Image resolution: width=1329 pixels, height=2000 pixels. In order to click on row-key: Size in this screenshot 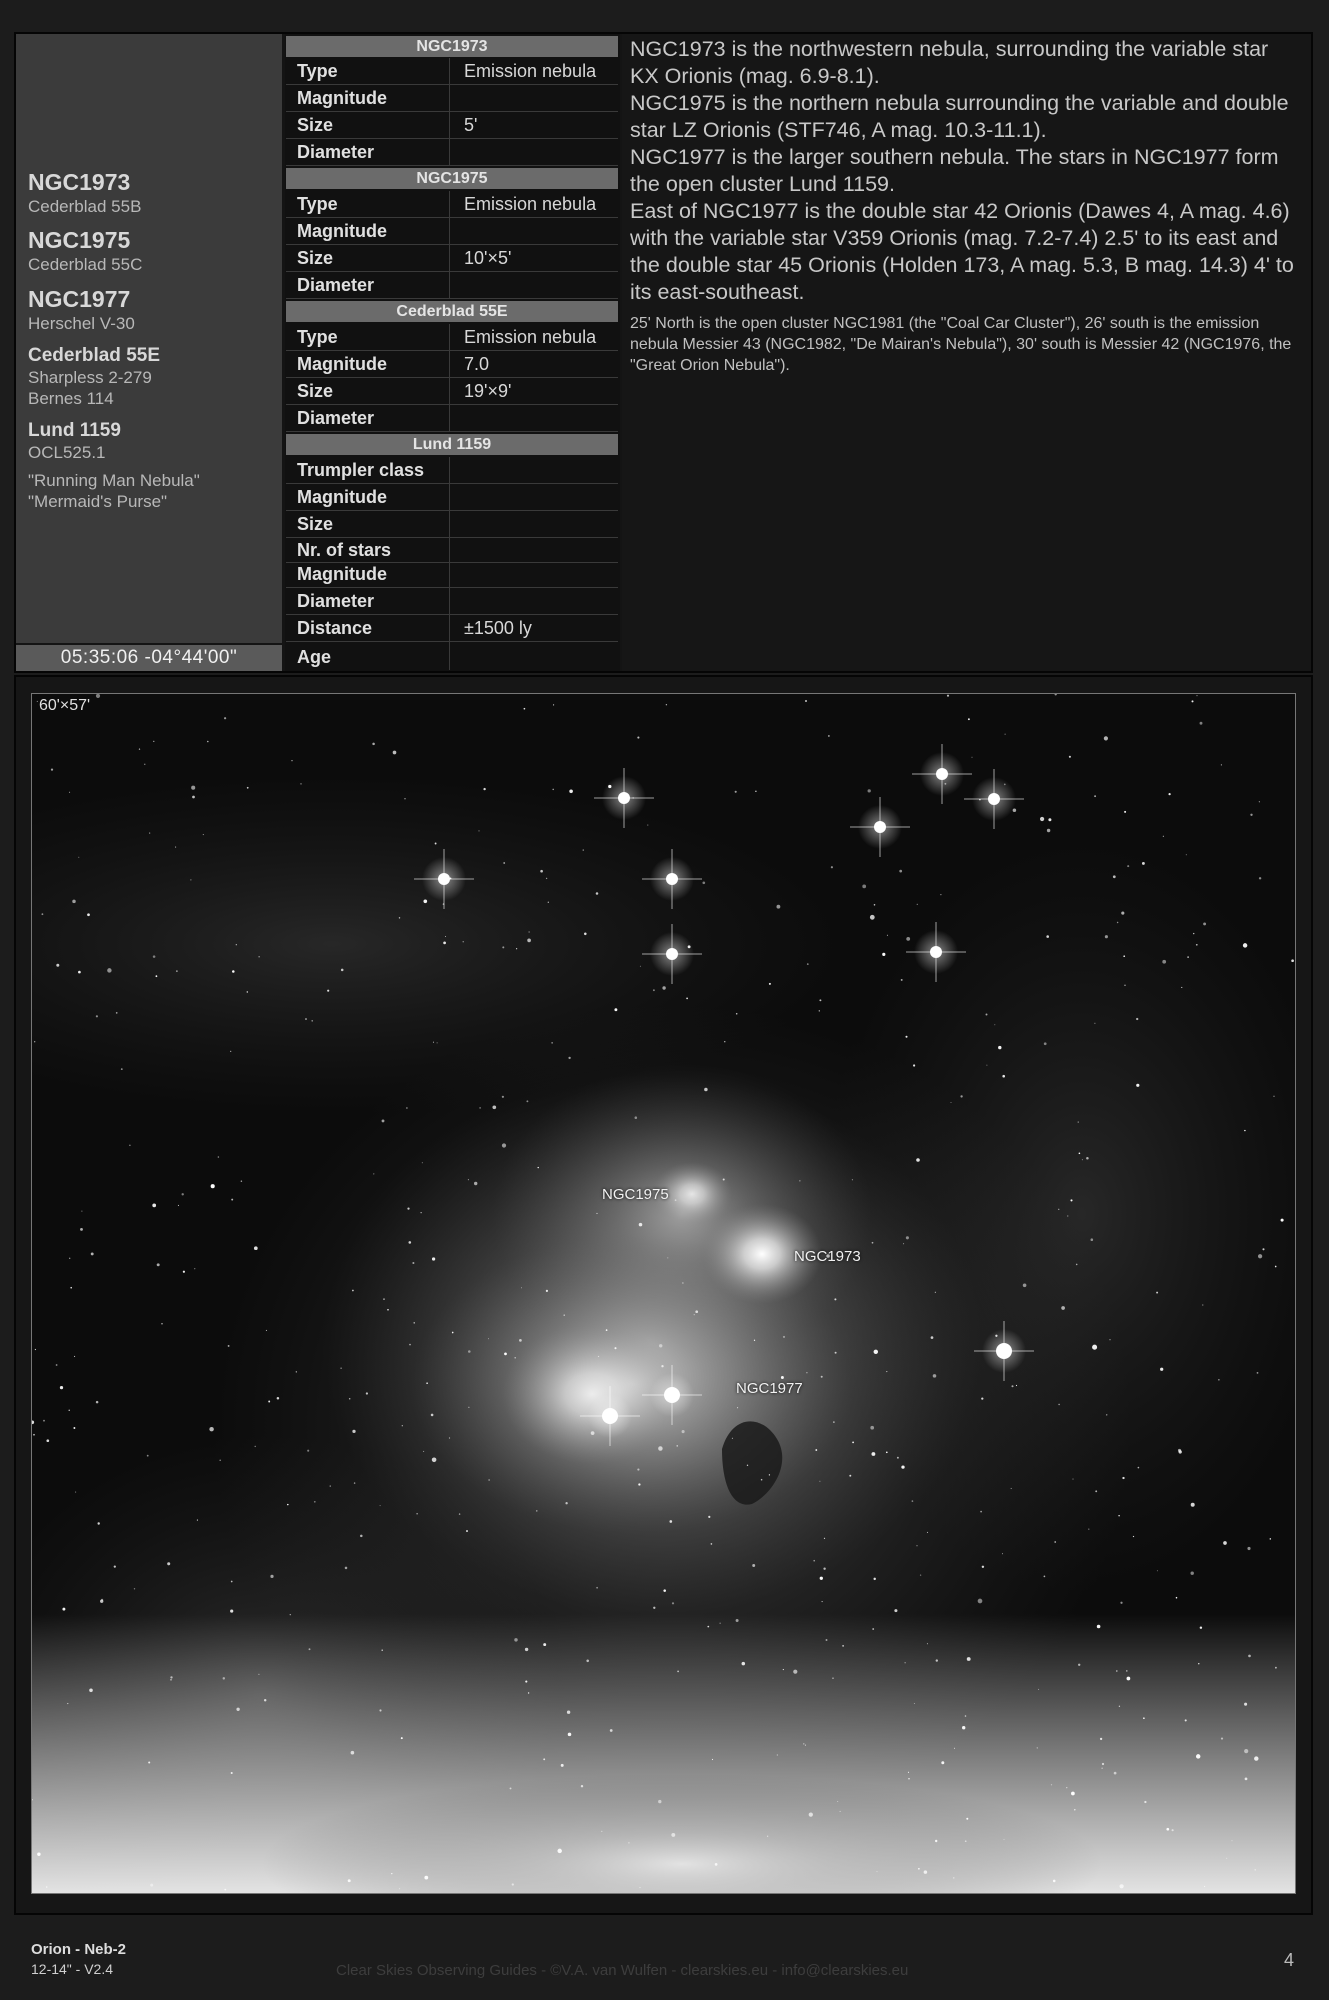, I will do `click(368, 391)`.